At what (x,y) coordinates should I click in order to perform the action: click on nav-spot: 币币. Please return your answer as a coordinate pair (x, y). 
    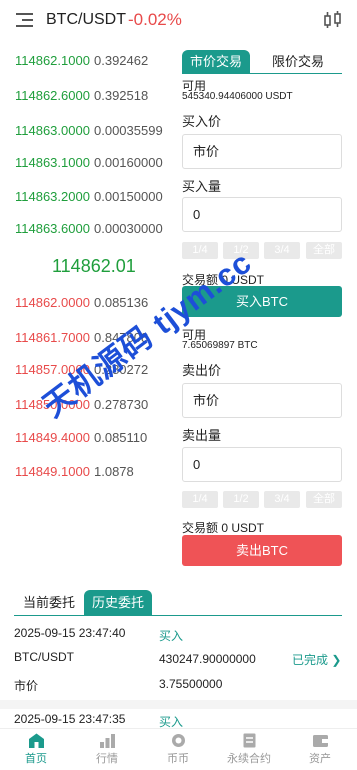
    Looking at the image, I should click on (178, 749).